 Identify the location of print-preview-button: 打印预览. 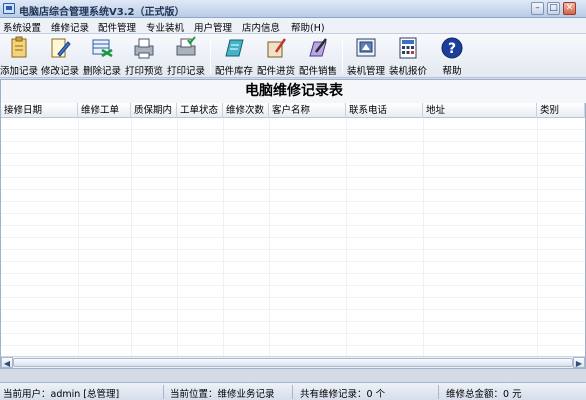
(144, 56).